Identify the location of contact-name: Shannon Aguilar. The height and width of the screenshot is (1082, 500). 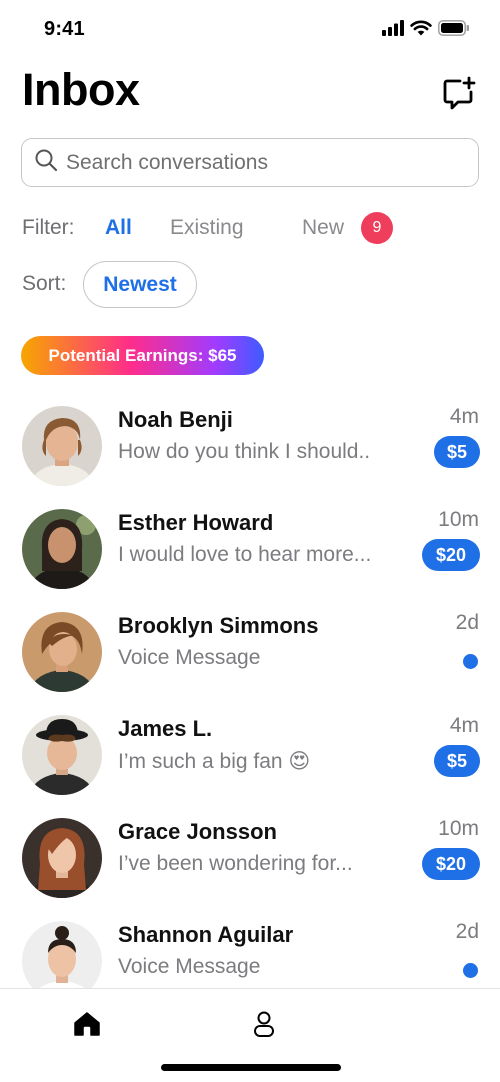
(206, 934).